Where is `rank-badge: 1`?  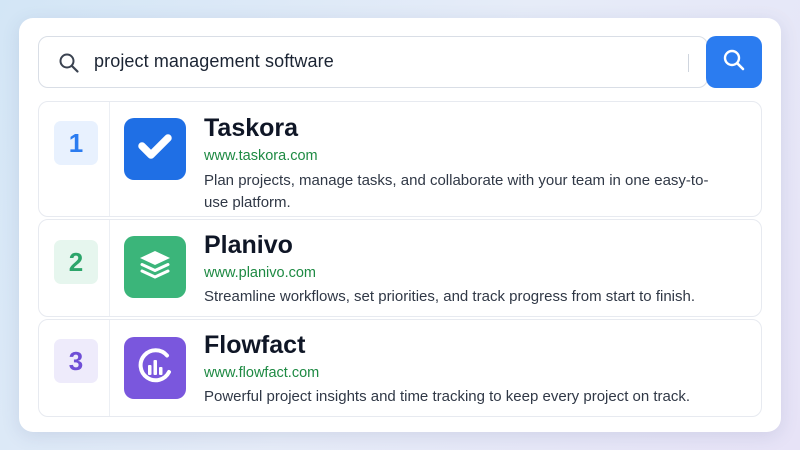
rank-badge: 1 is located at coordinates (76, 143).